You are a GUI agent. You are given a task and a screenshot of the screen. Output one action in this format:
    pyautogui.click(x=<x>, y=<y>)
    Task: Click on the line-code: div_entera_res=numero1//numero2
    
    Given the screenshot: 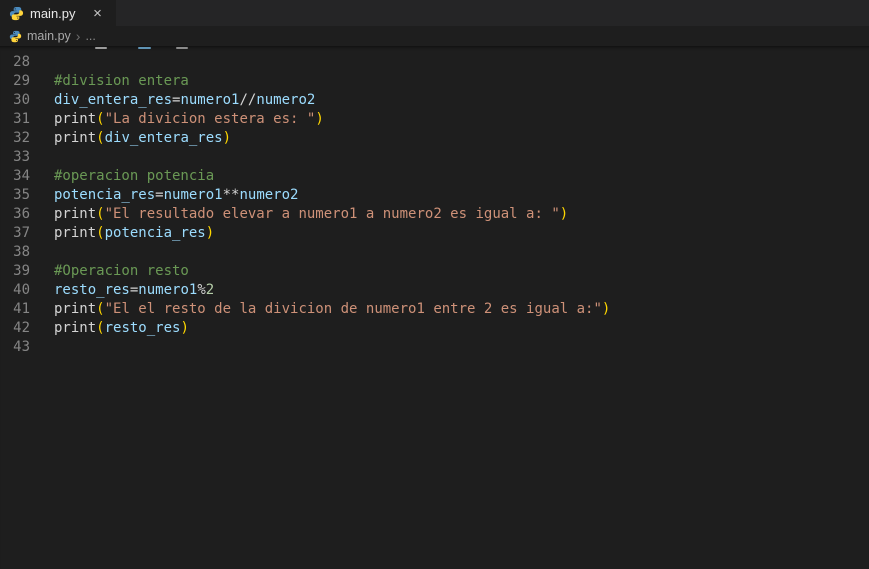 What is the action you would take?
    pyautogui.click(x=172, y=100)
    